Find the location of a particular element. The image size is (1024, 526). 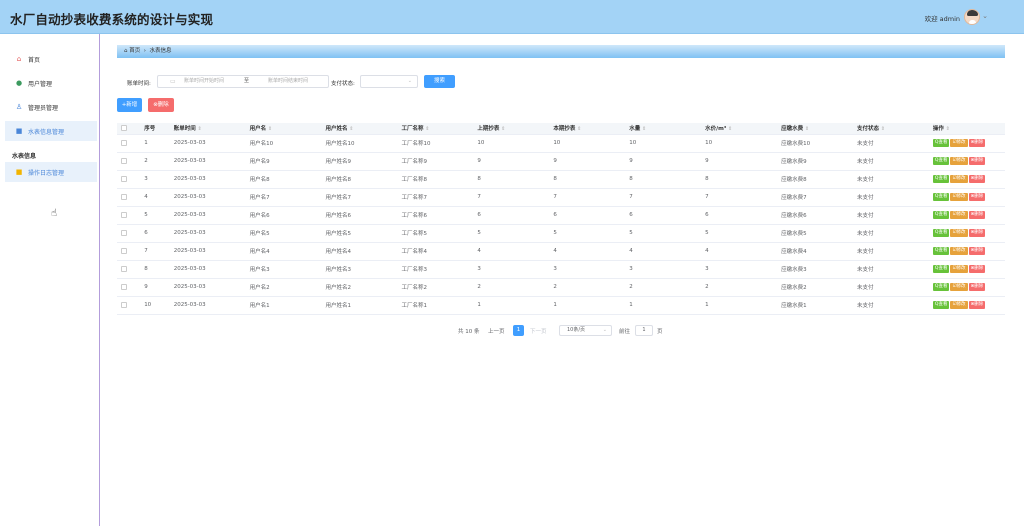

column-header: 水量 ⇕ is located at coordinates (663, 129).